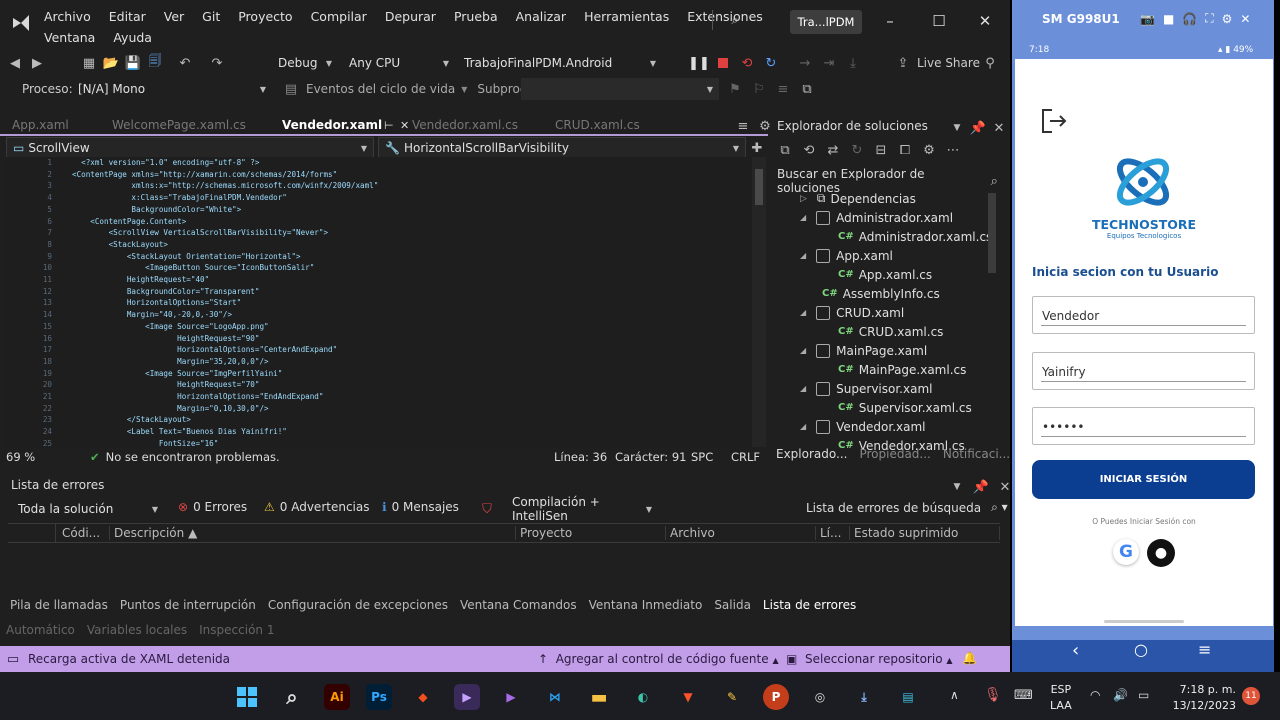 The image size is (1280, 720). What do you see at coordinates (699, 63) in the screenshot?
I see `pause-icon: ❚❚` at bounding box center [699, 63].